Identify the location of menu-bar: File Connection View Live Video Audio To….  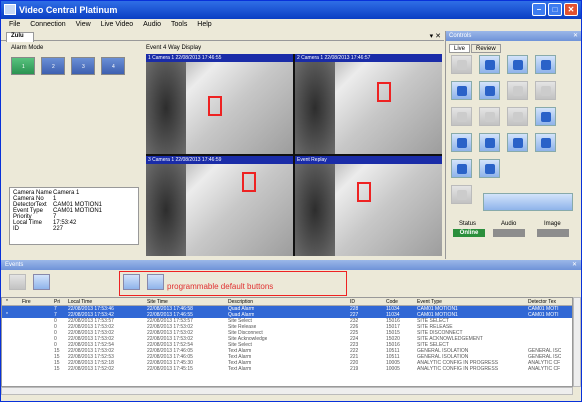
(291, 25).